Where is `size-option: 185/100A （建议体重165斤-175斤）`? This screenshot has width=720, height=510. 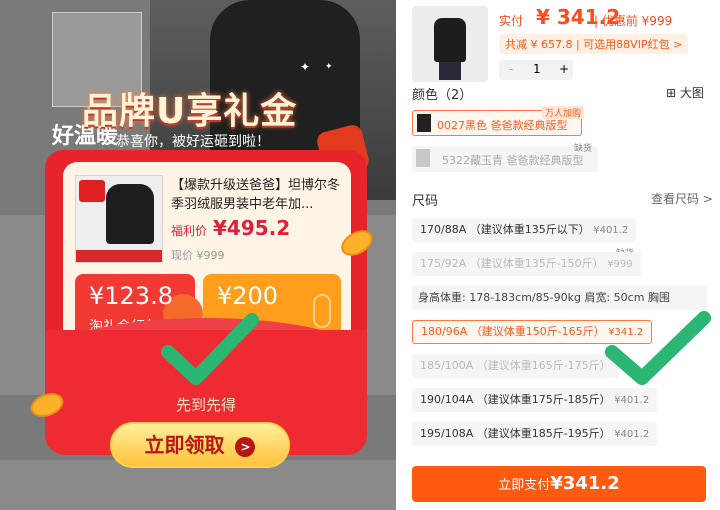
size-option: 185/100A （建议体重165斤-175斤） is located at coordinates (515, 366).